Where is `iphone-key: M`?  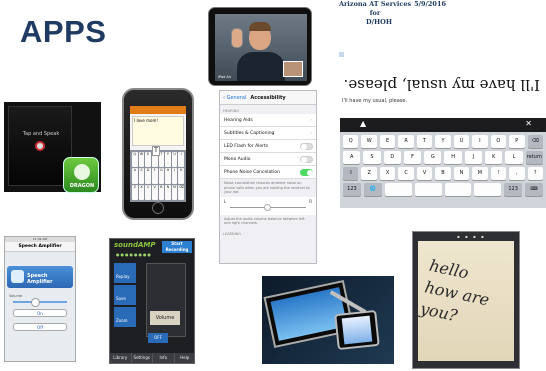 iphone-key: M is located at coordinates (174, 192).